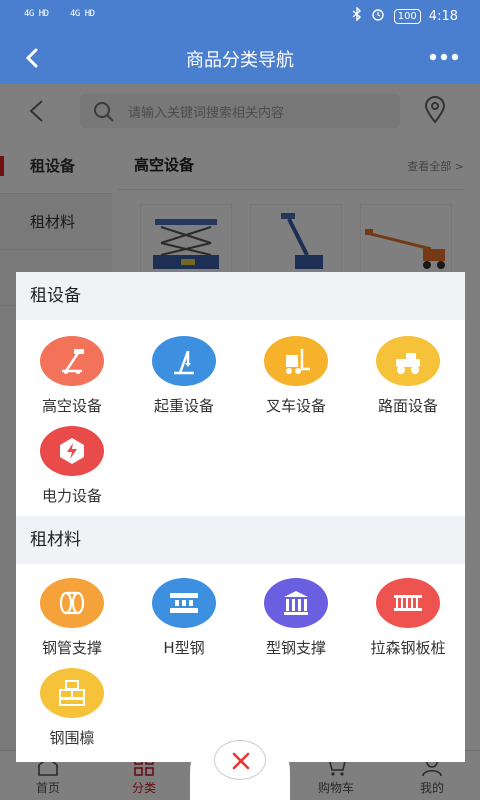 This screenshot has height=800, width=480. I want to click on category-label: 路面设备, so click(407, 406).